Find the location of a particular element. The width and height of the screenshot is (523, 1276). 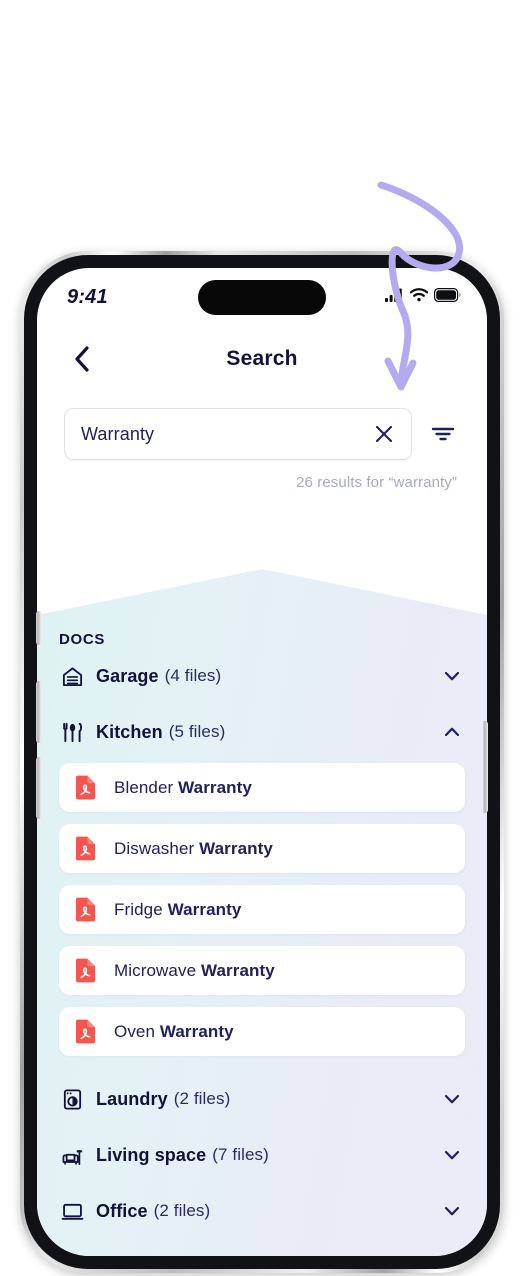

file-name-prefix: Microwave is located at coordinates (157, 970).